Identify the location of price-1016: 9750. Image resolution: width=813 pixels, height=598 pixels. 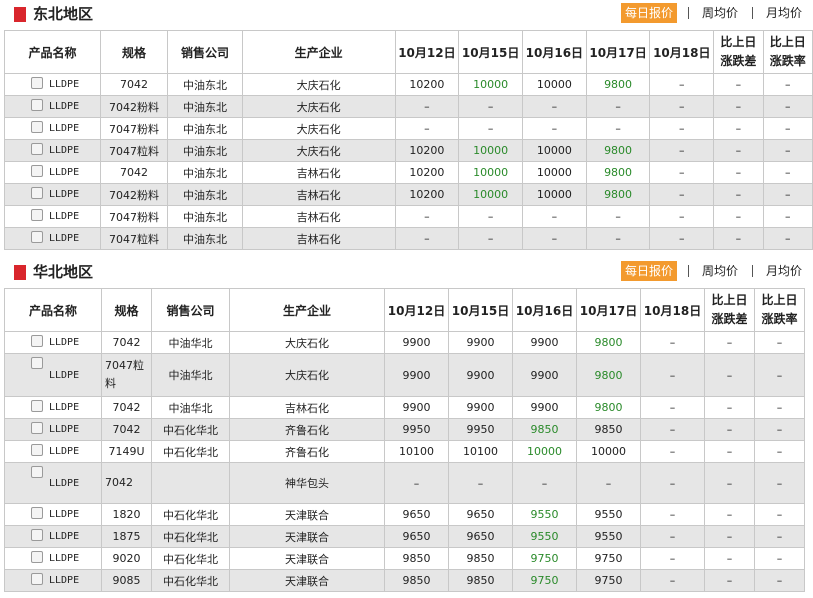
(544, 558).